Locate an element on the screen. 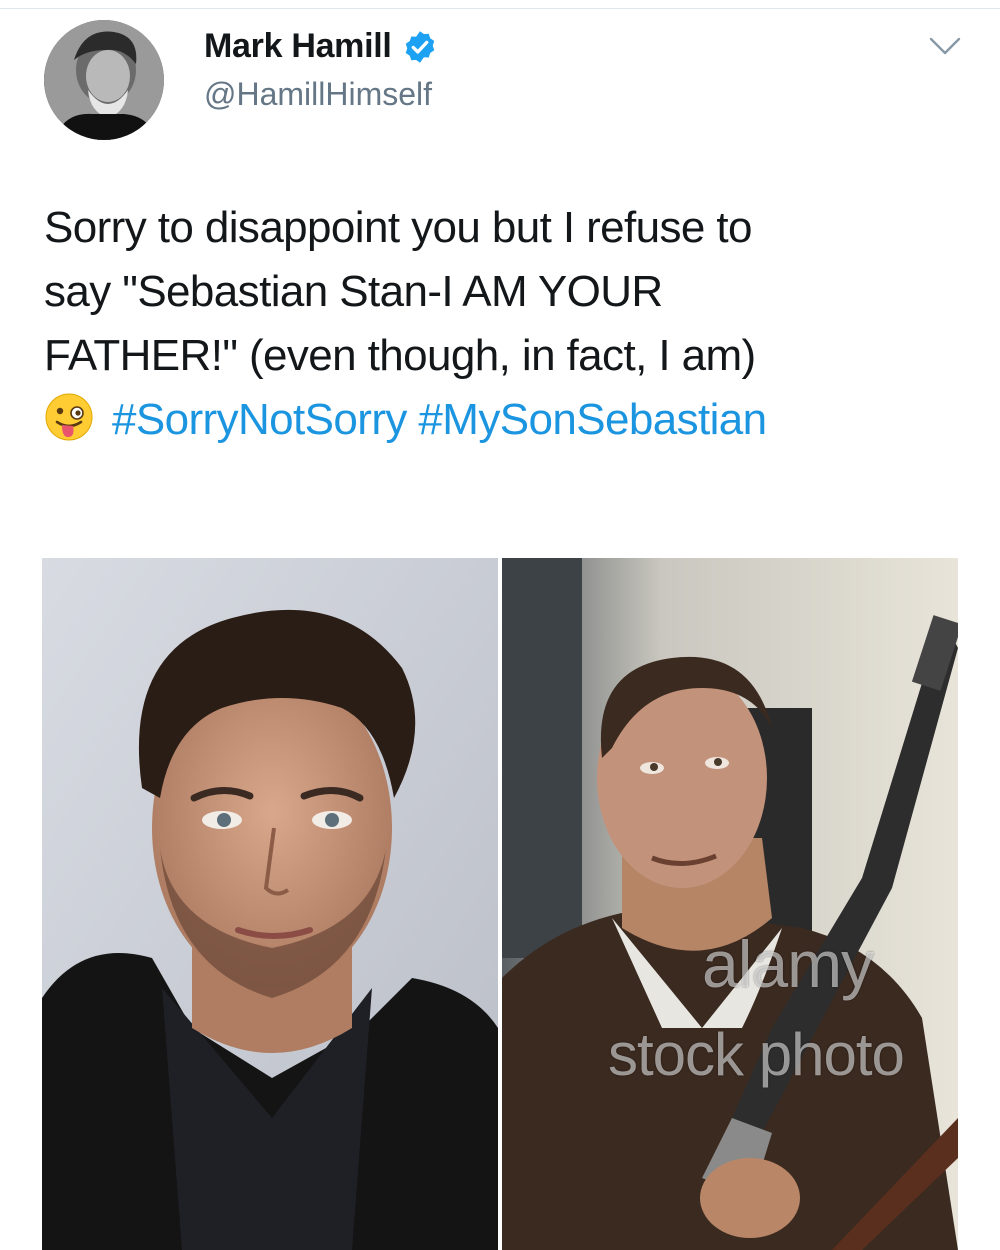 Image resolution: width=1000 pixels, height=1250 pixels. tweet-text-line: Sorry to disappoint you but I refuse to is located at coordinates (398, 227).